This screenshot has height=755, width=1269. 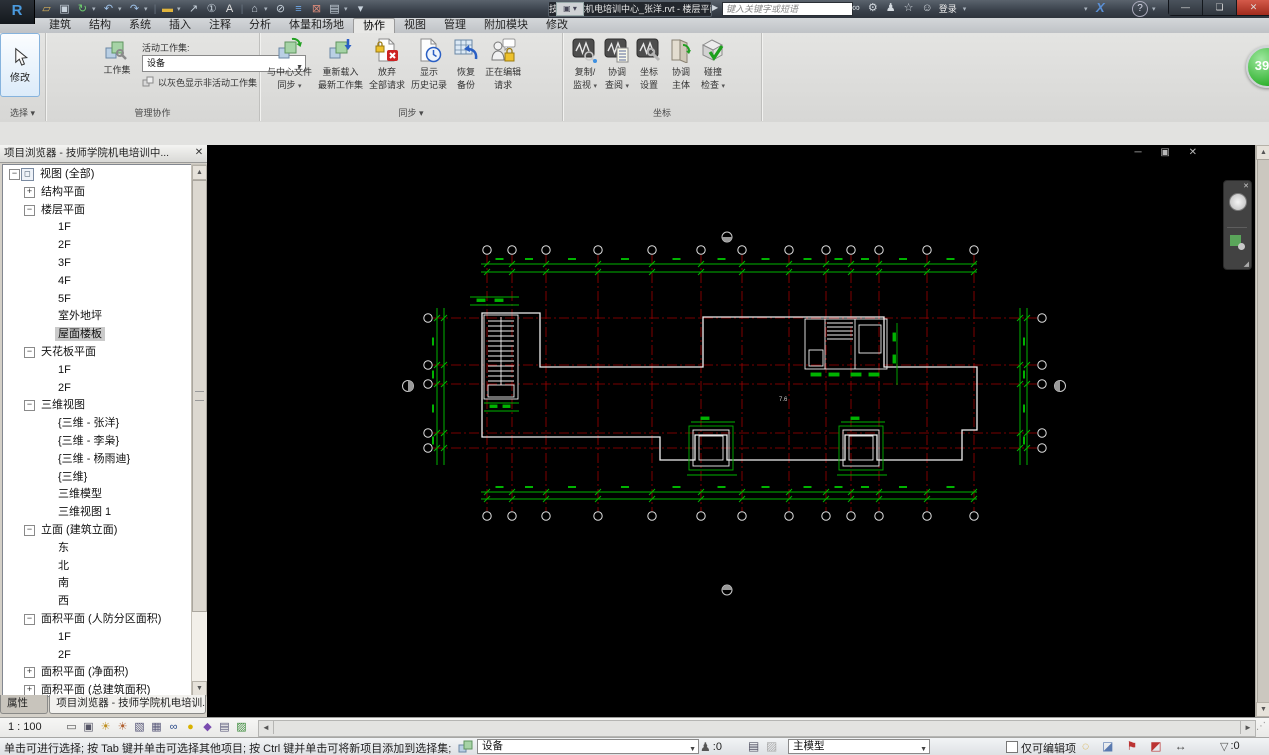 What do you see at coordinates (713, 63) in the screenshot?
I see `interference-check-button: 碰撞 检查 ▾` at bounding box center [713, 63].